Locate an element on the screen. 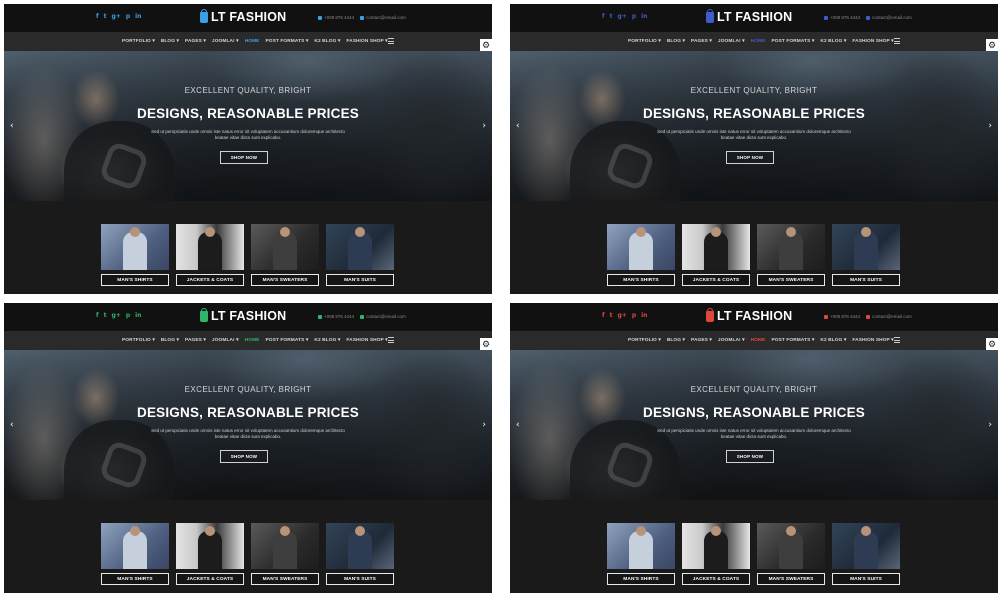  twitter-icon: t is located at coordinates (105, 17).